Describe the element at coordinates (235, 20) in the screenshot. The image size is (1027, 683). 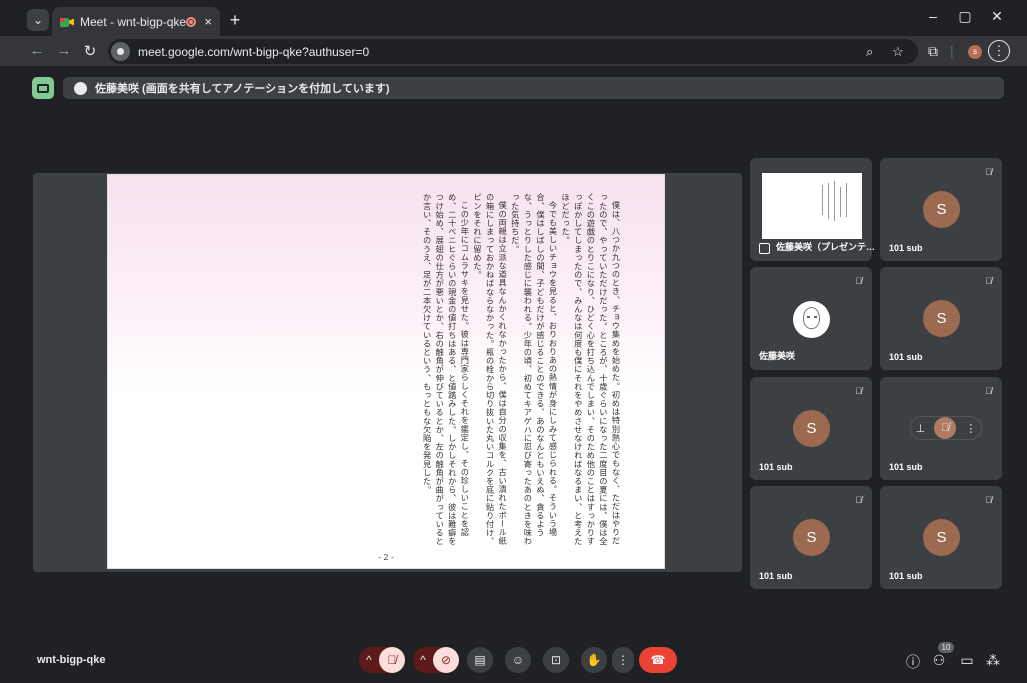
I see `new-tab-button: +` at that location.